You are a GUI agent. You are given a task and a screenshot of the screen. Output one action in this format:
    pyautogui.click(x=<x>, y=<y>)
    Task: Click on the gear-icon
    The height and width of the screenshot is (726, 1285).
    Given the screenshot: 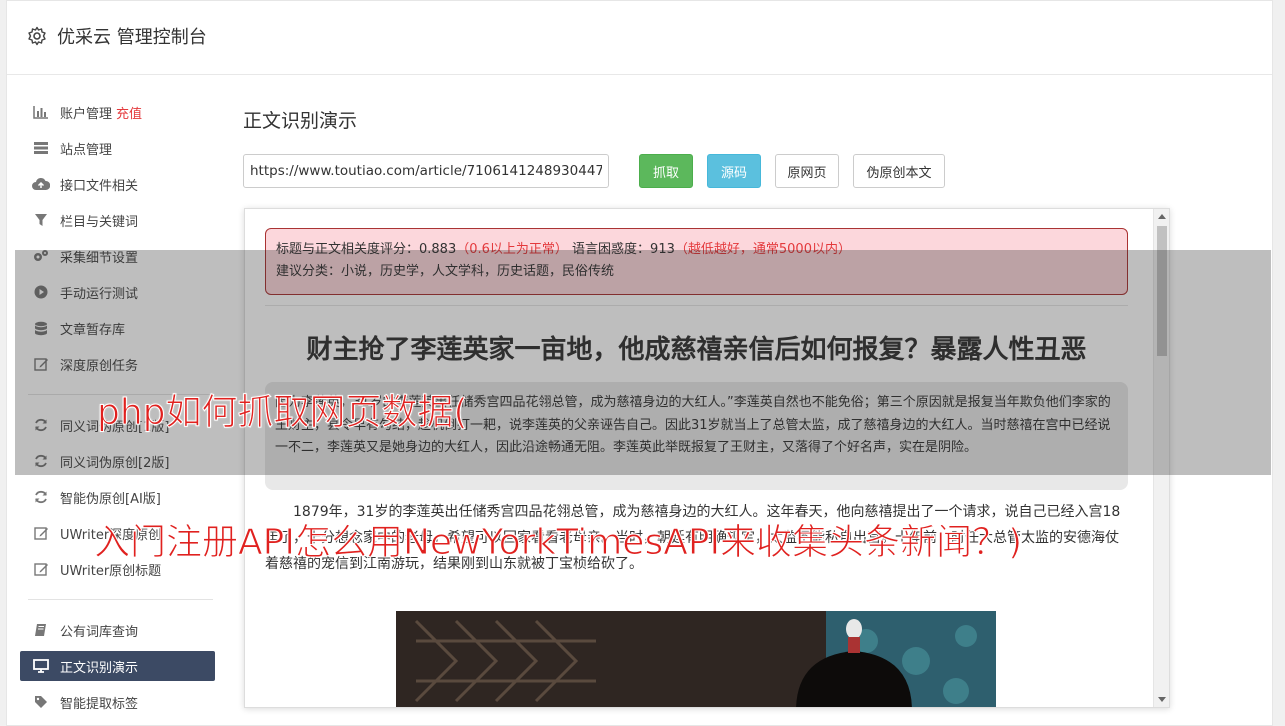 What is the action you would take?
    pyautogui.click(x=37, y=36)
    